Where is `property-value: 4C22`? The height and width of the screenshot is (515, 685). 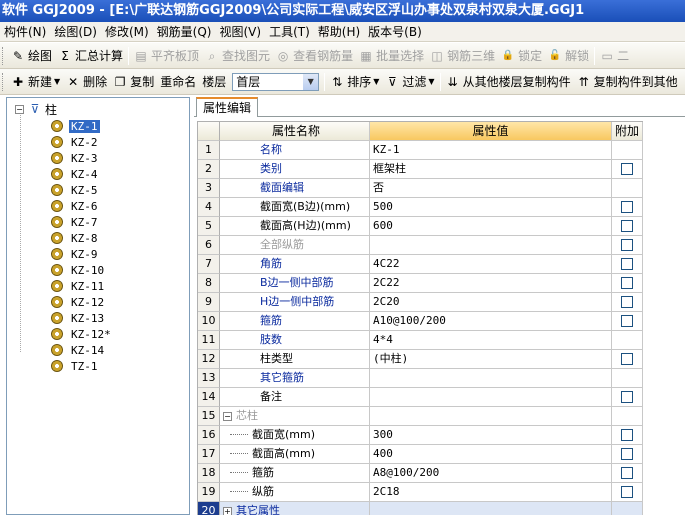
property-value: 4C22 is located at coordinates (491, 264).